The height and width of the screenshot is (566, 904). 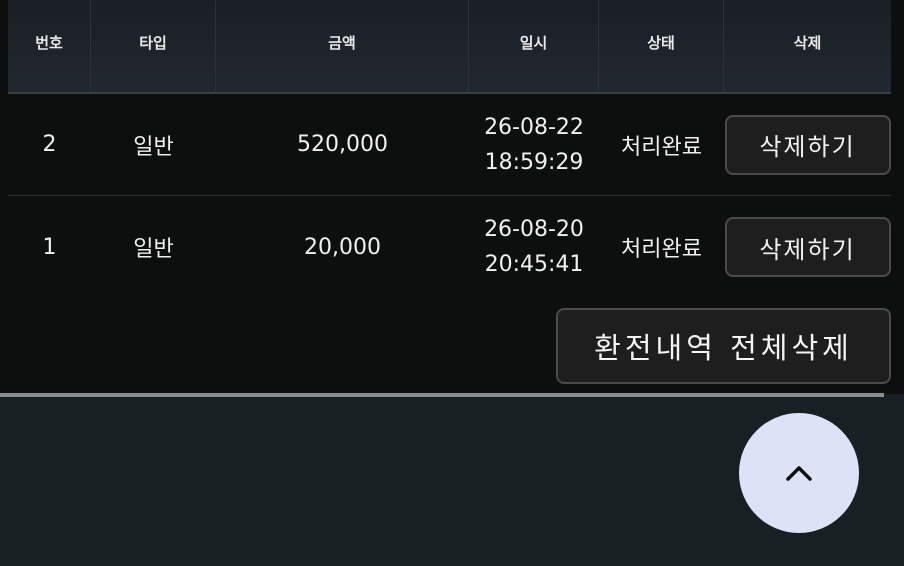 I want to click on header-status: 상태, so click(x=661, y=46).